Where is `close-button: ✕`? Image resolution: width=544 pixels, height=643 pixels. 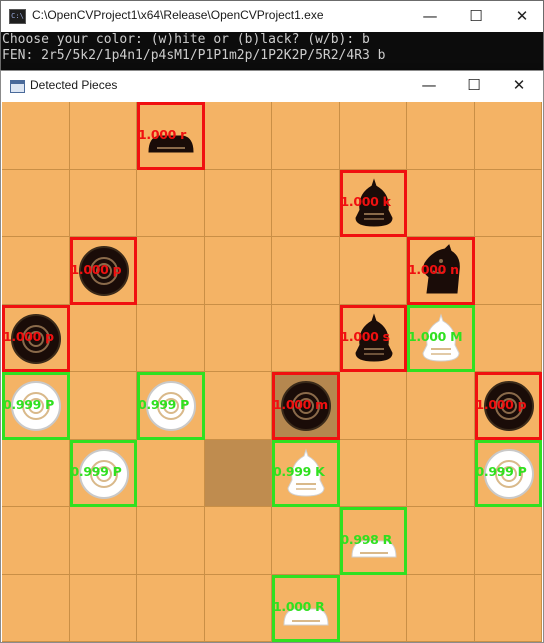
close-button: ✕ is located at coordinates (519, 85).